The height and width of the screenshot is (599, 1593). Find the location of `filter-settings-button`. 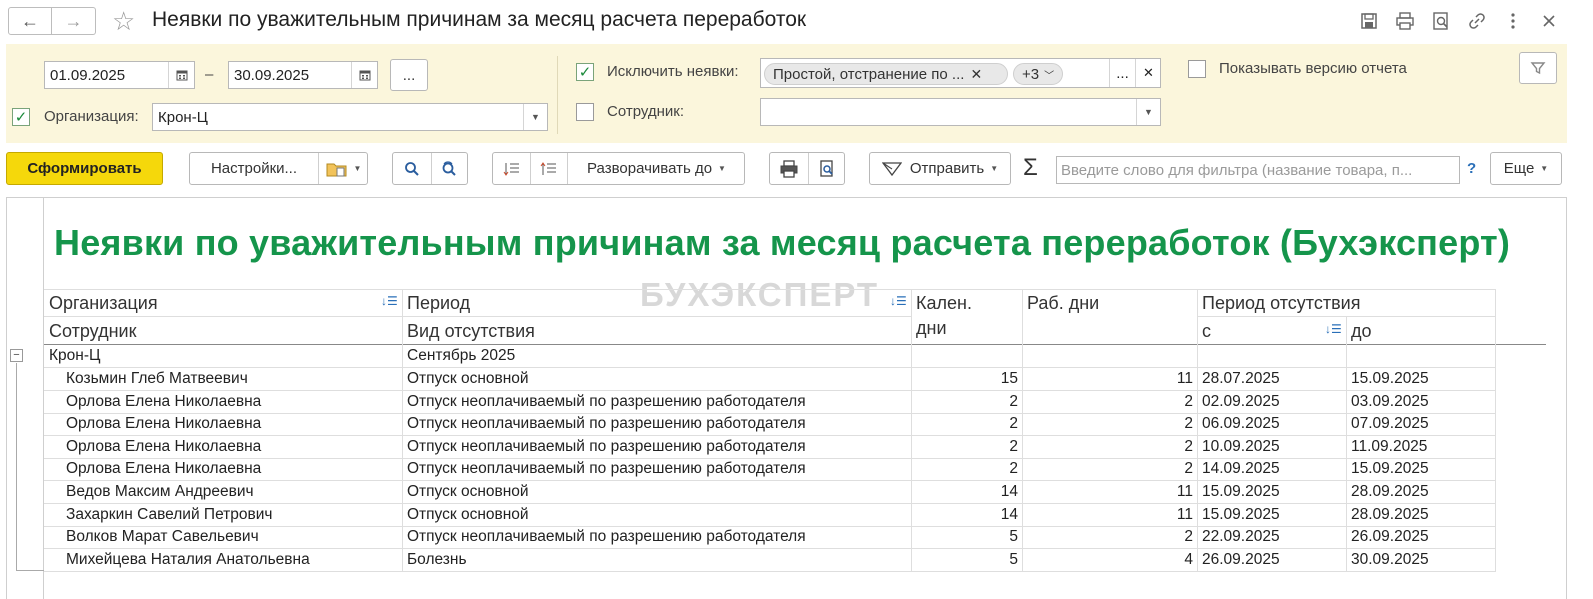

filter-settings-button is located at coordinates (1538, 68).